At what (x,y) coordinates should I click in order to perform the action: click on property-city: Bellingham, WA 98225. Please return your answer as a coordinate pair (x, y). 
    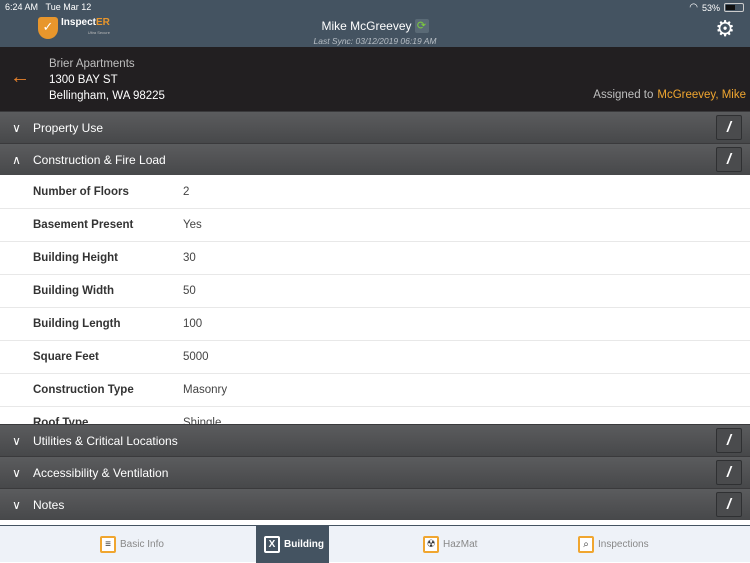
    Looking at the image, I should click on (107, 96).